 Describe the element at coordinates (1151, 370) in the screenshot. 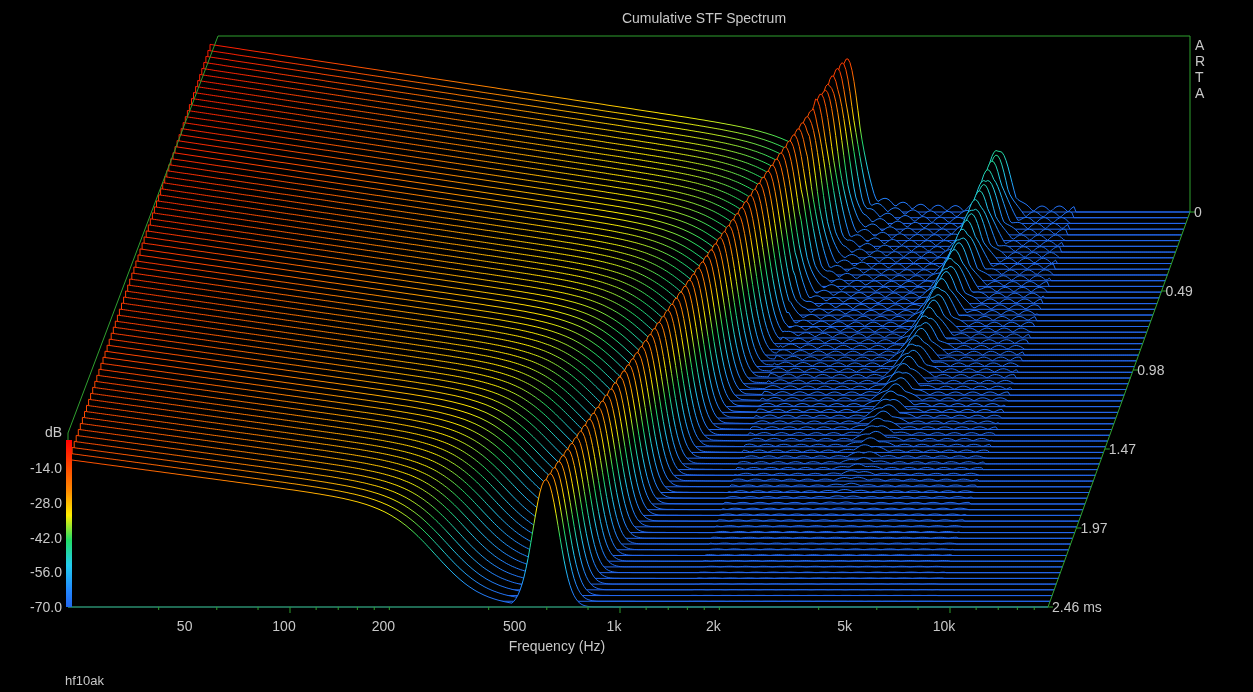

I see `tick-label: 0.98` at that location.